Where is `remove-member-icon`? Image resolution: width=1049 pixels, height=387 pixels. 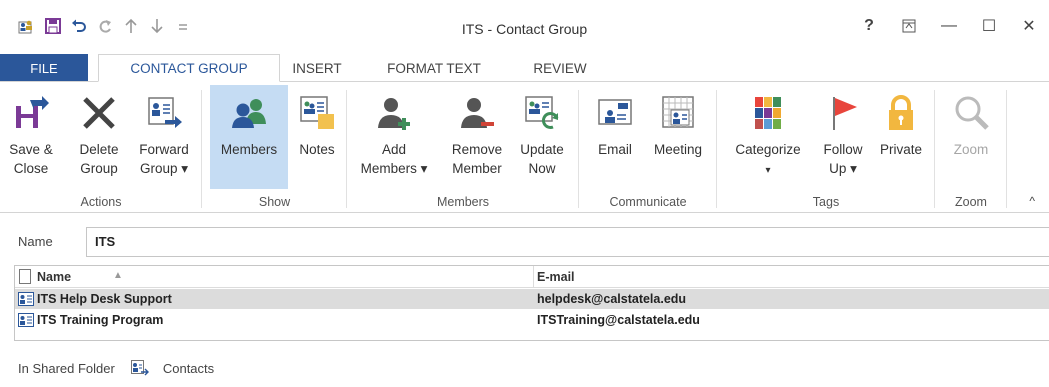
remove-member-icon is located at coordinates (477, 113).